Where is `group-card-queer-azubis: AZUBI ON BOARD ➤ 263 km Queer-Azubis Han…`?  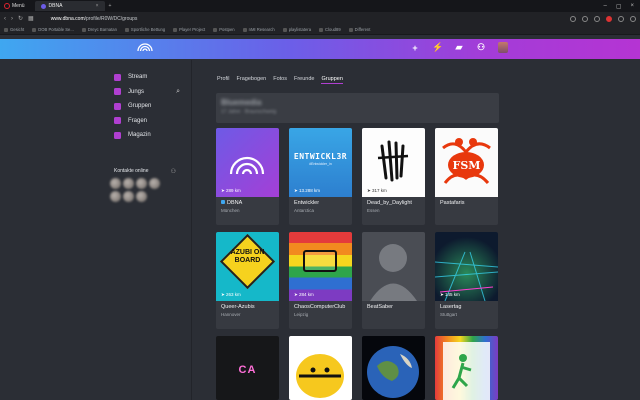
group-card-queer-azubis: AZUBI ON BOARD ➤ 263 km Queer-Azubis Han… is located at coordinates (247, 280).